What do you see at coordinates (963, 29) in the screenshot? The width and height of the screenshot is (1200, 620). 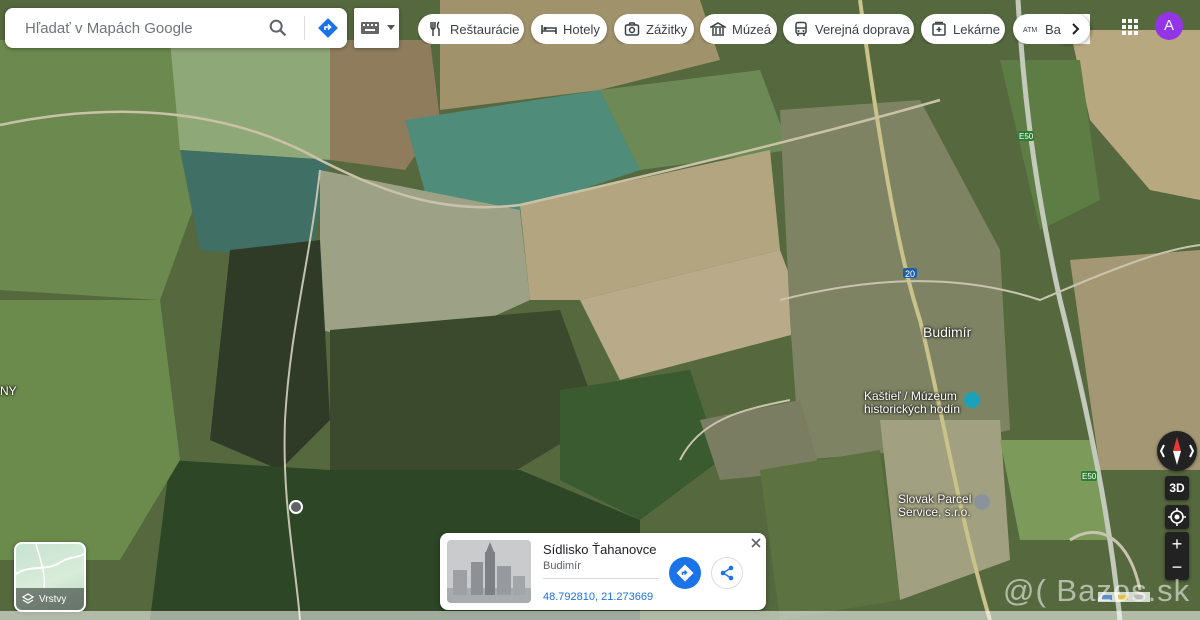 I see `chip-pharmacies: Lekárne` at bounding box center [963, 29].